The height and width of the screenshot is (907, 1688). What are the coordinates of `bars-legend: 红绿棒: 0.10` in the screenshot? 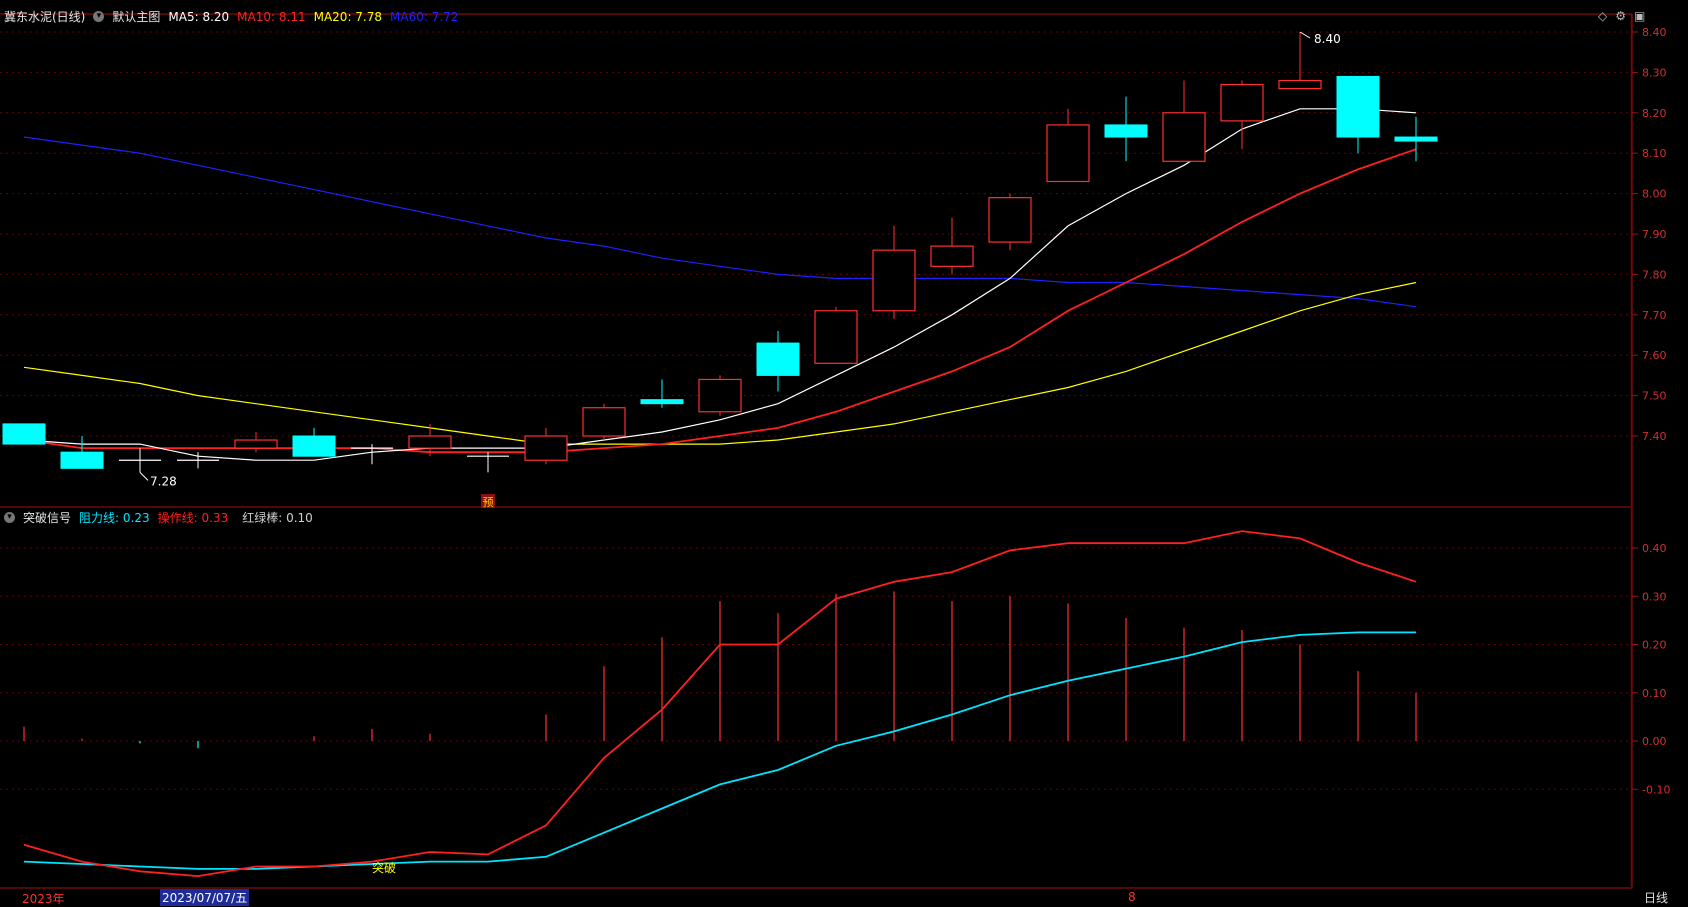 It's located at (277, 518).